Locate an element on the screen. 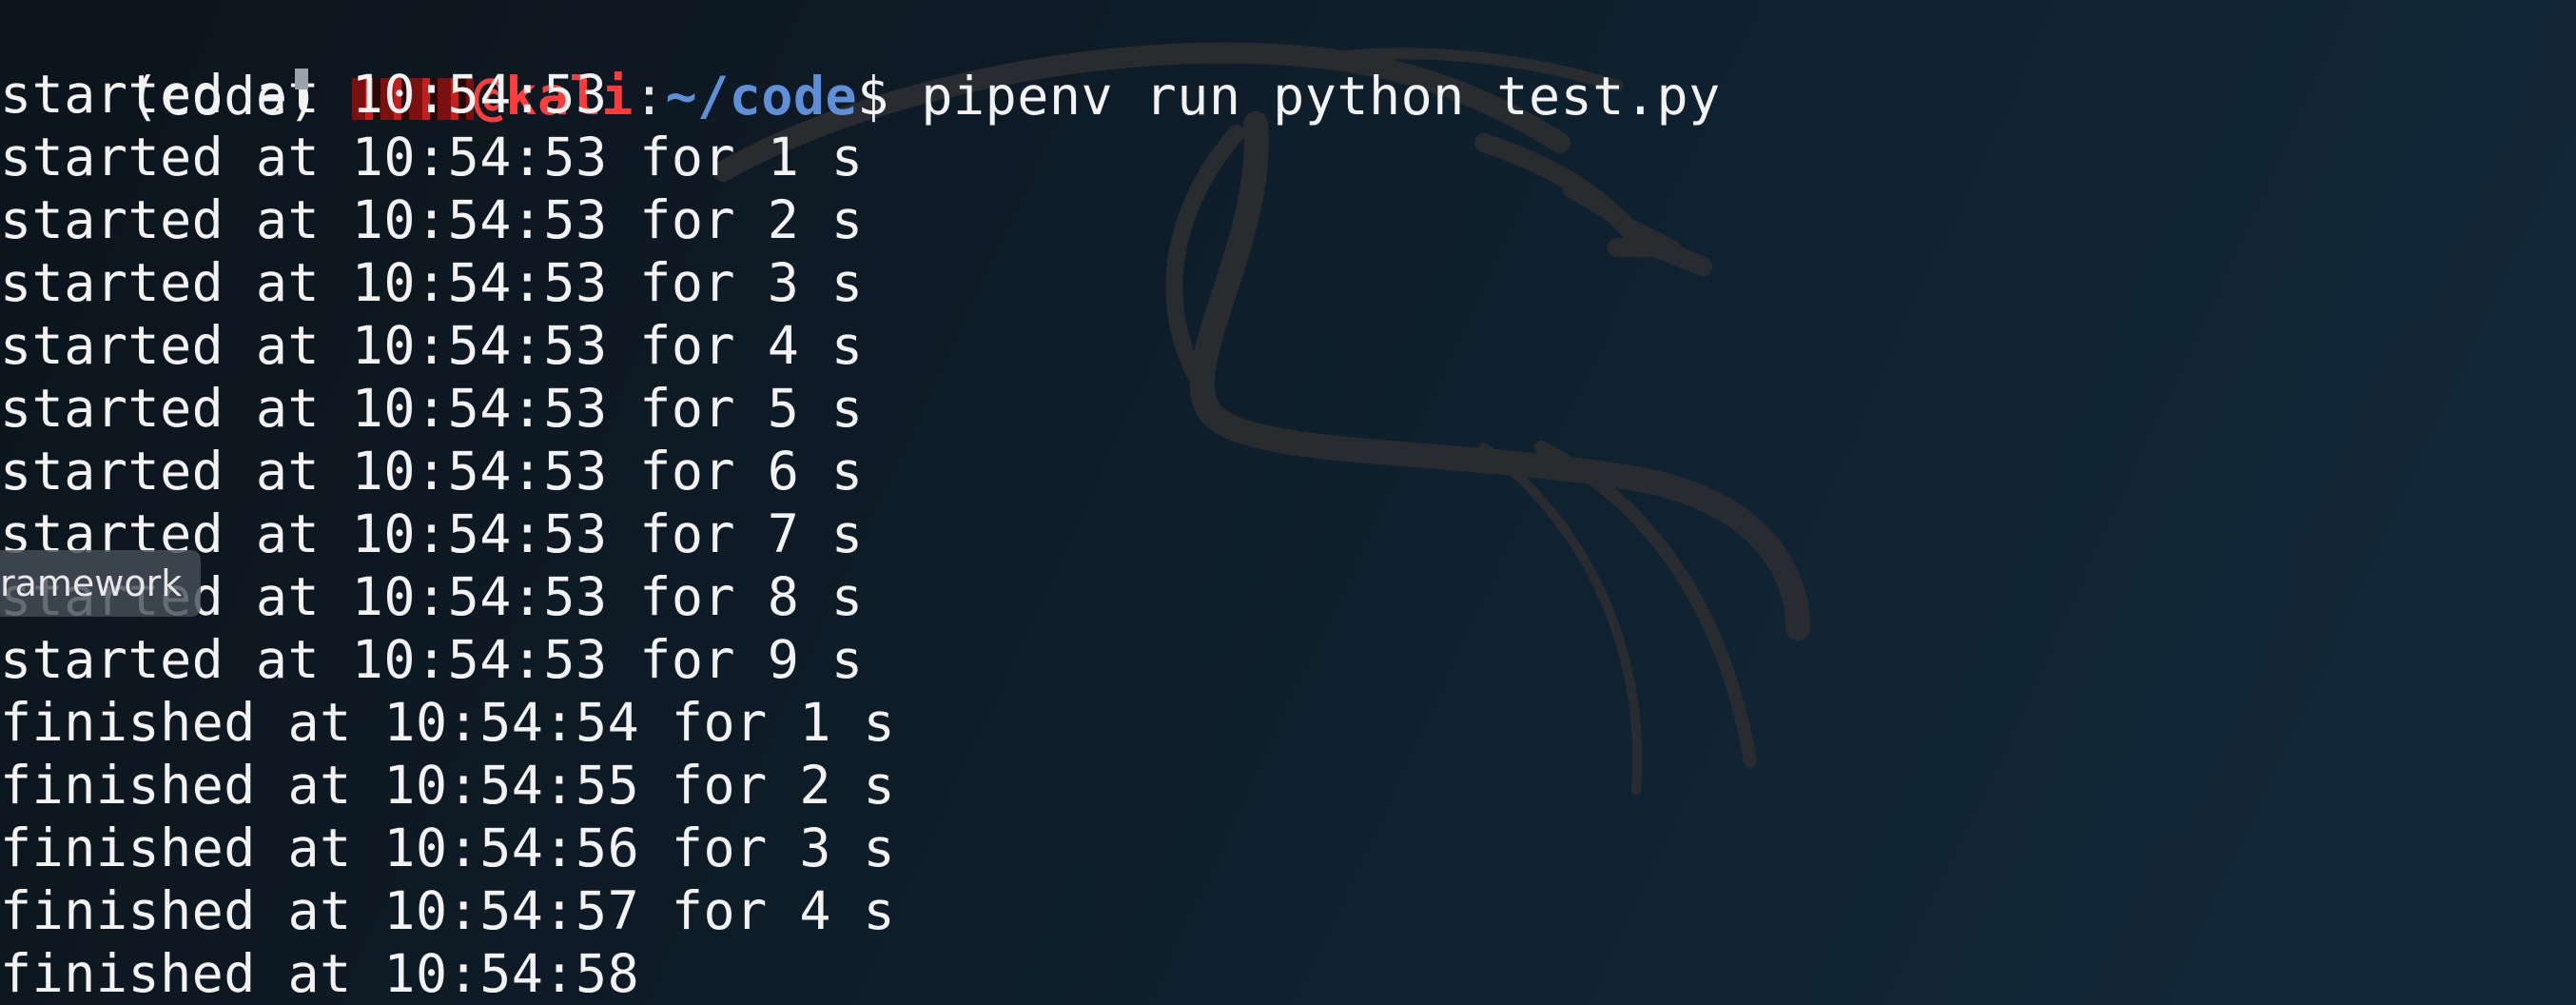 The width and height of the screenshot is (2576, 1005). mouse-cursor-artifact is located at coordinates (302, 79).